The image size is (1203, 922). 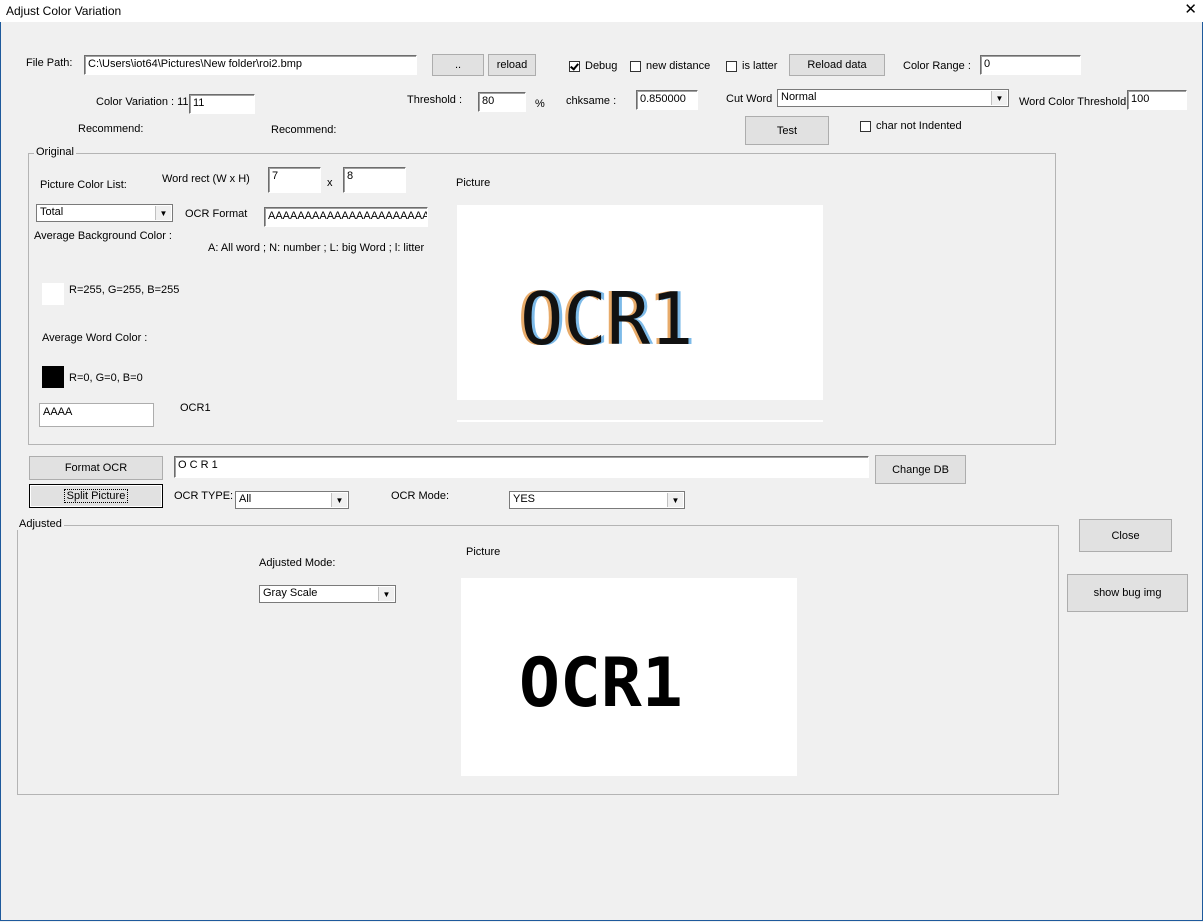 What do you see at coordinates (292, 500) in the screenshot?
I see `ocr-type-select: All ▼` at bounding box center [292, 500].